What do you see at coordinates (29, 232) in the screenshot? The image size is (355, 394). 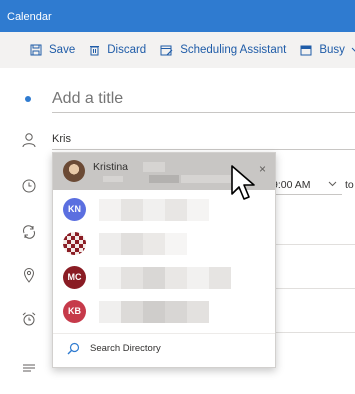 I see `repeat-icon` at bounding box center [29, 232].